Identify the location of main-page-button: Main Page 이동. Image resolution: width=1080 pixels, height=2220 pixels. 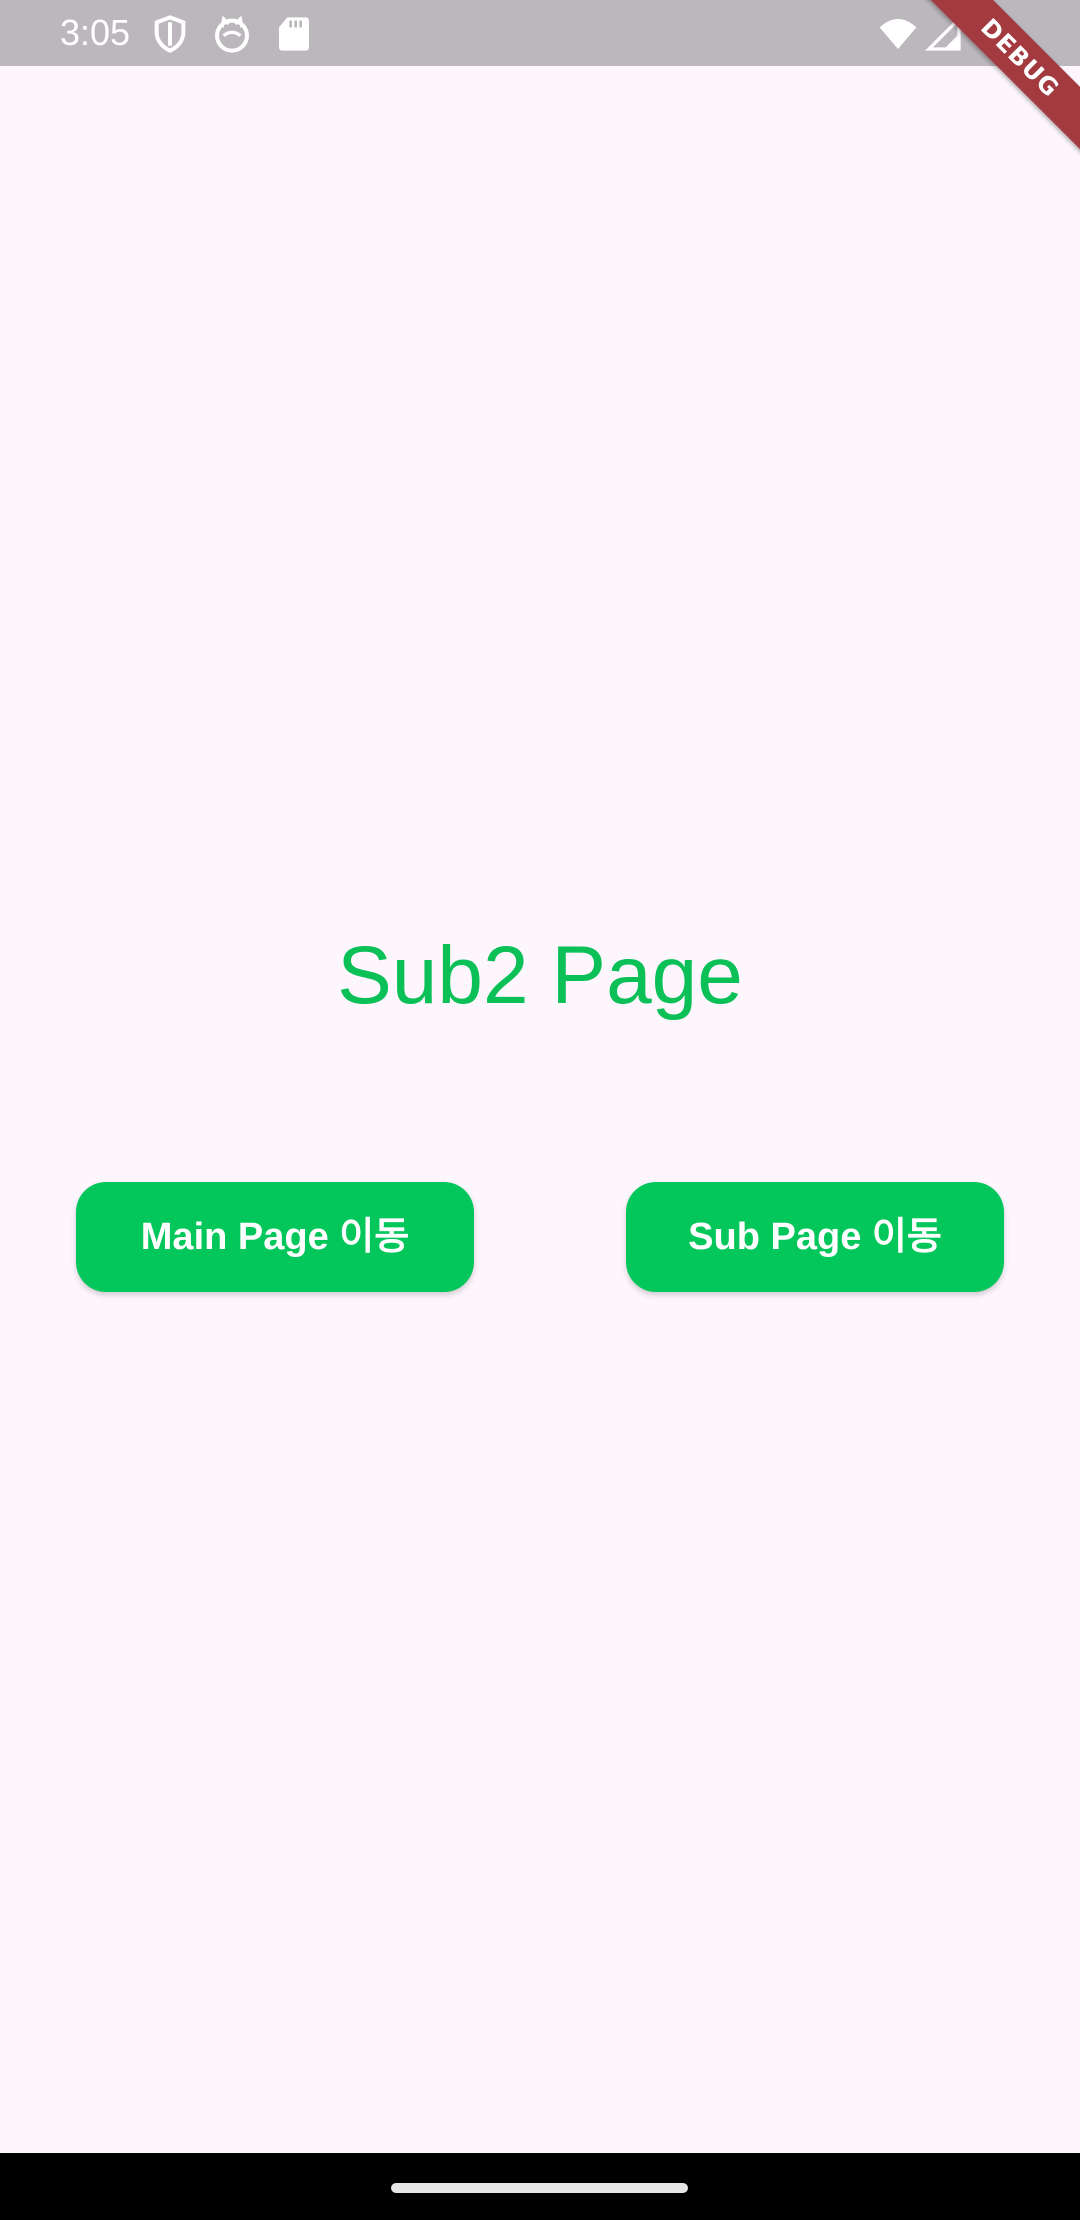
(275, 1237).